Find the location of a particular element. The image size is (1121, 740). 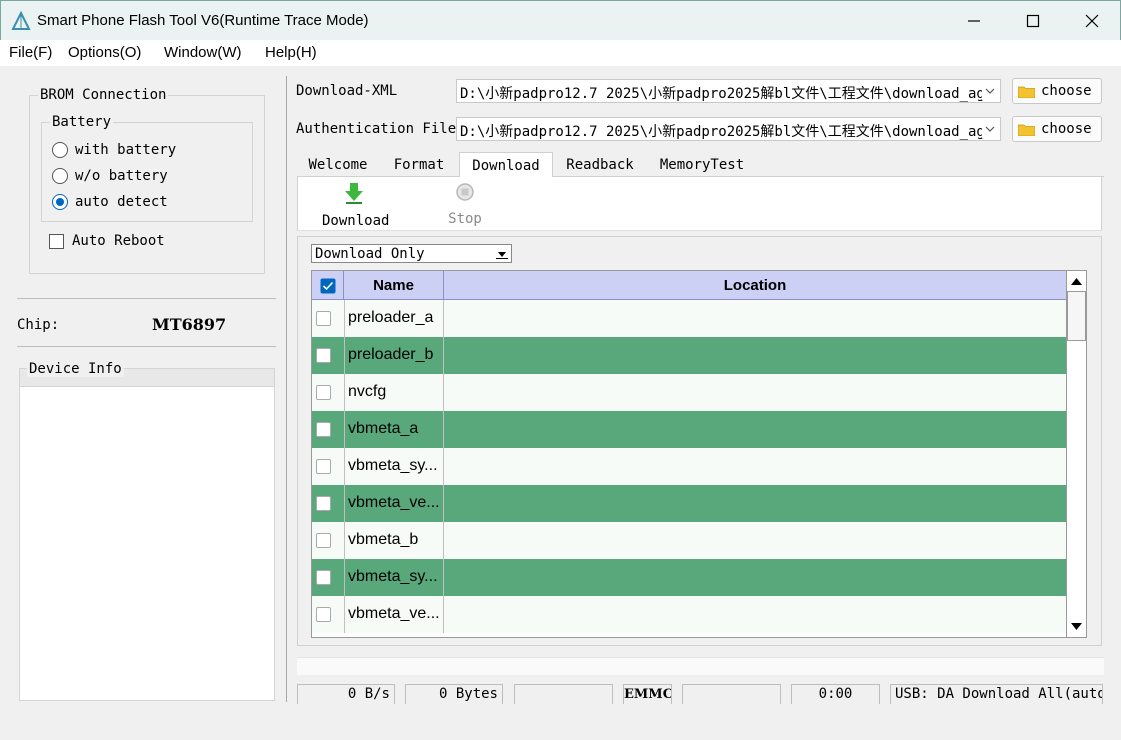

tab-download: Download is located at coordinates (506, 165).